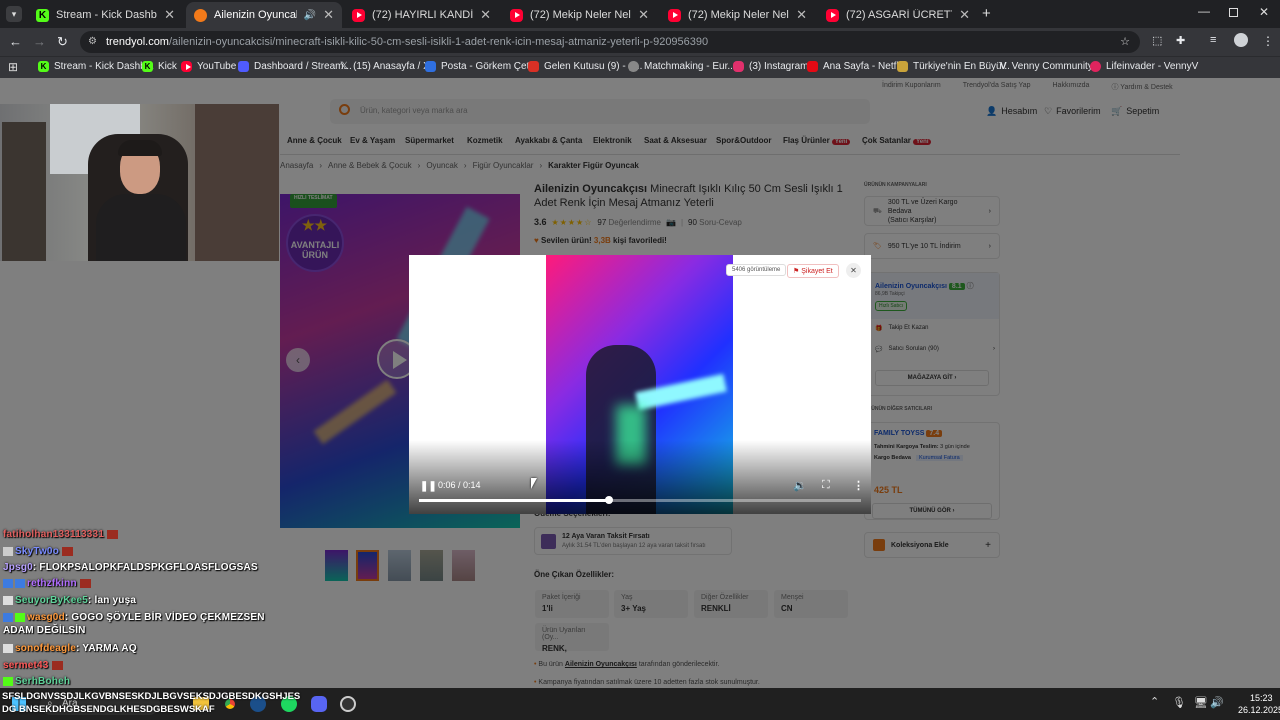 The height and width of the screenshot is (720, 1280). What do you see at coordinates (430, 66) in the screenshot?
I see `mail-icon` at bounding box center [430, 66].